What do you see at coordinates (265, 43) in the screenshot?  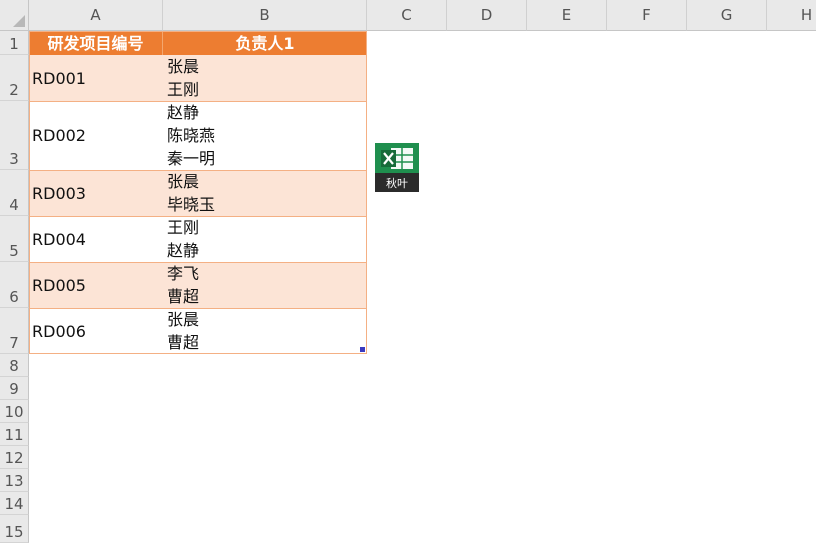 I see `table-header-owner: 负责人1` at bounding box center [265, 43].